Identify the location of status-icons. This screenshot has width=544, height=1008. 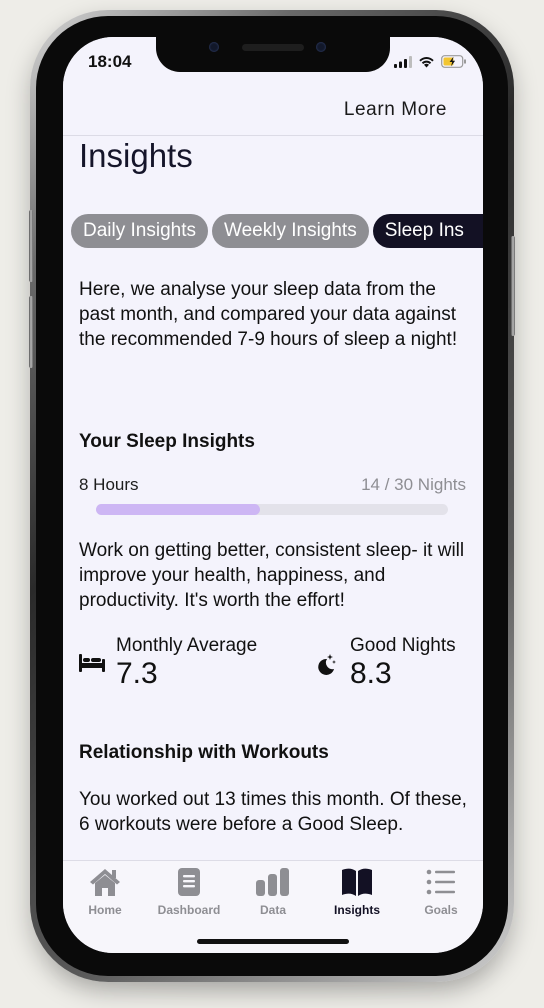
(430, 61).